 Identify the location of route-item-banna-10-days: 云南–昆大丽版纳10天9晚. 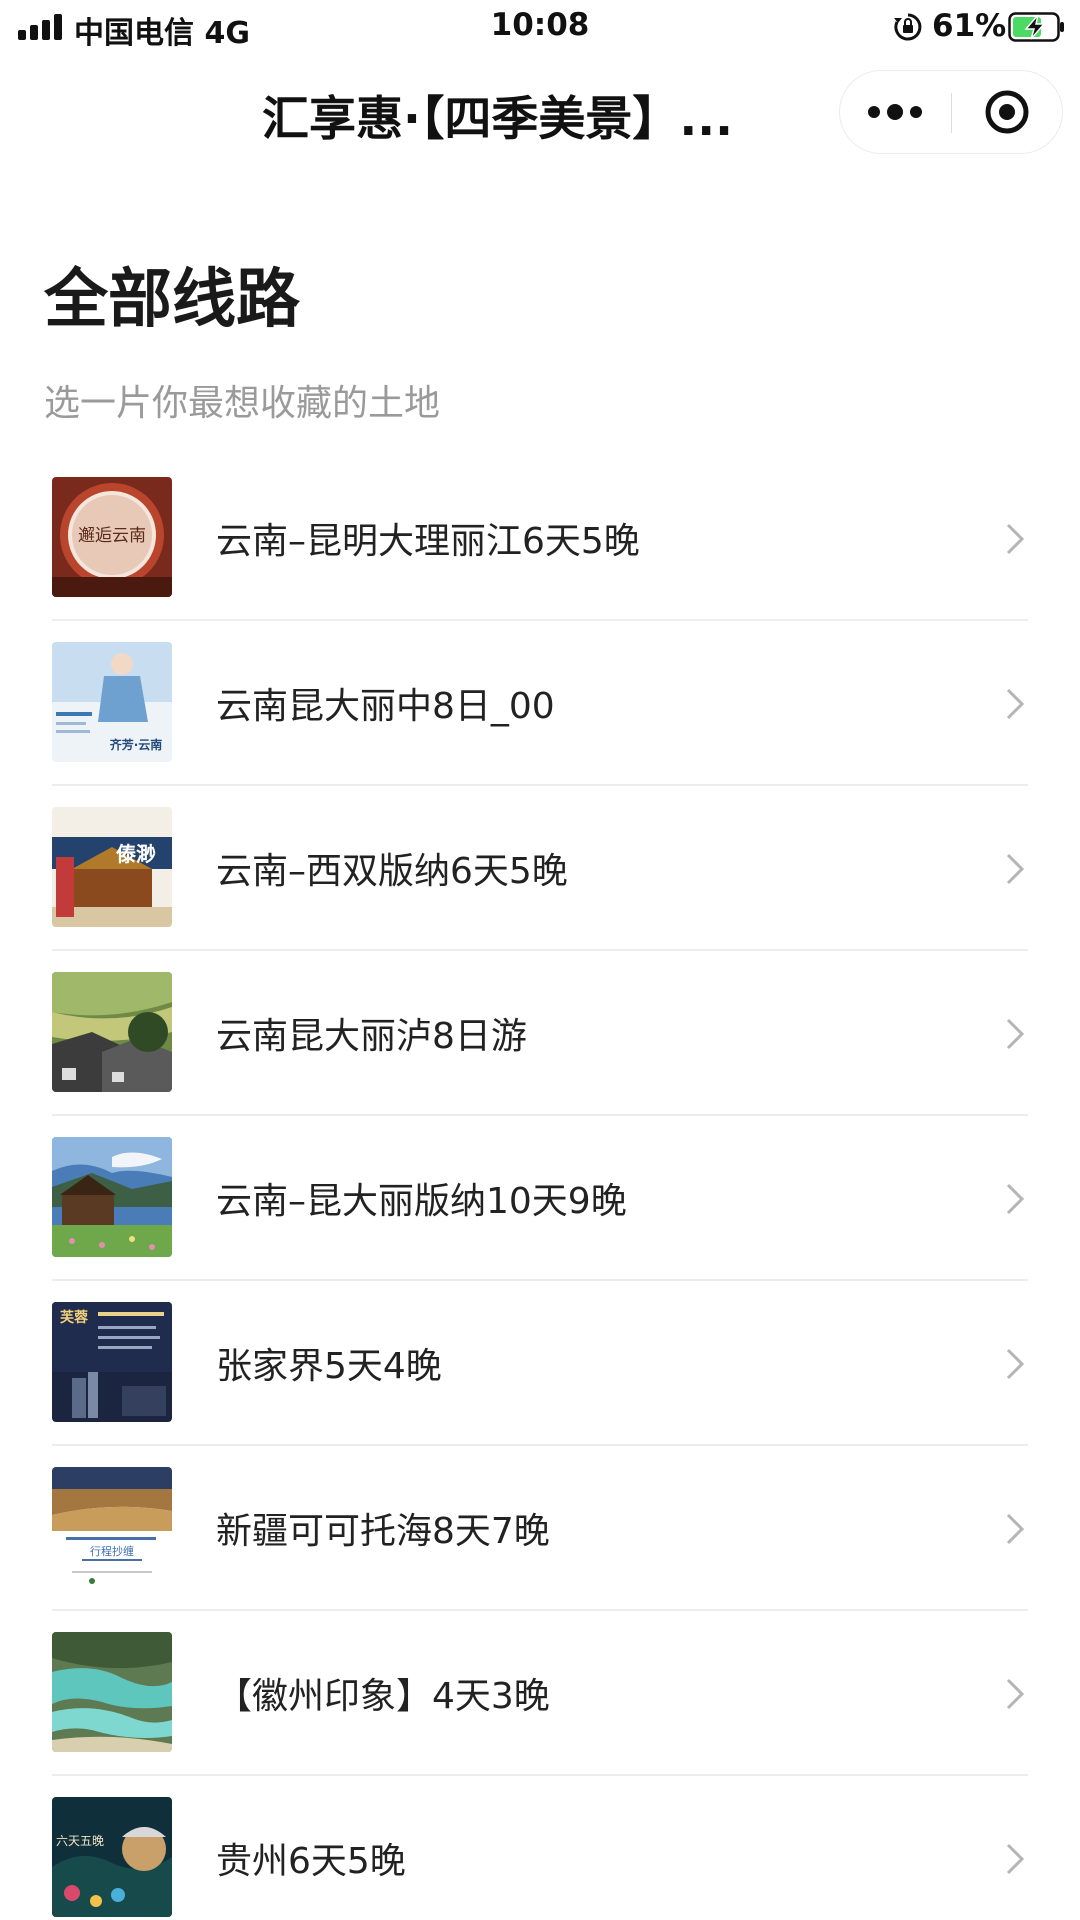
(540, 1198).